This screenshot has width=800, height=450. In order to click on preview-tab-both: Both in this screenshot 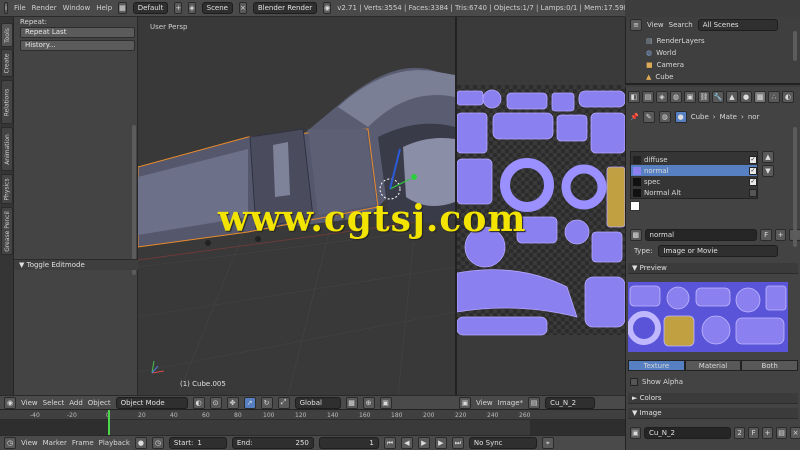, I will do `click(770, 365)`.